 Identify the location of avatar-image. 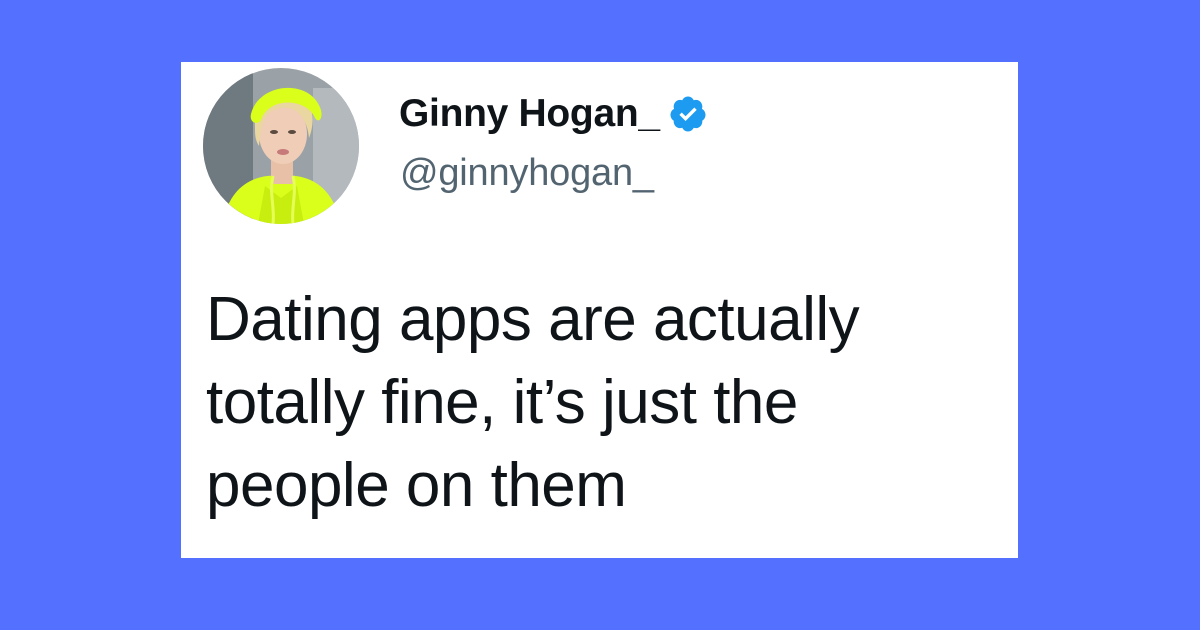
(281, 146).